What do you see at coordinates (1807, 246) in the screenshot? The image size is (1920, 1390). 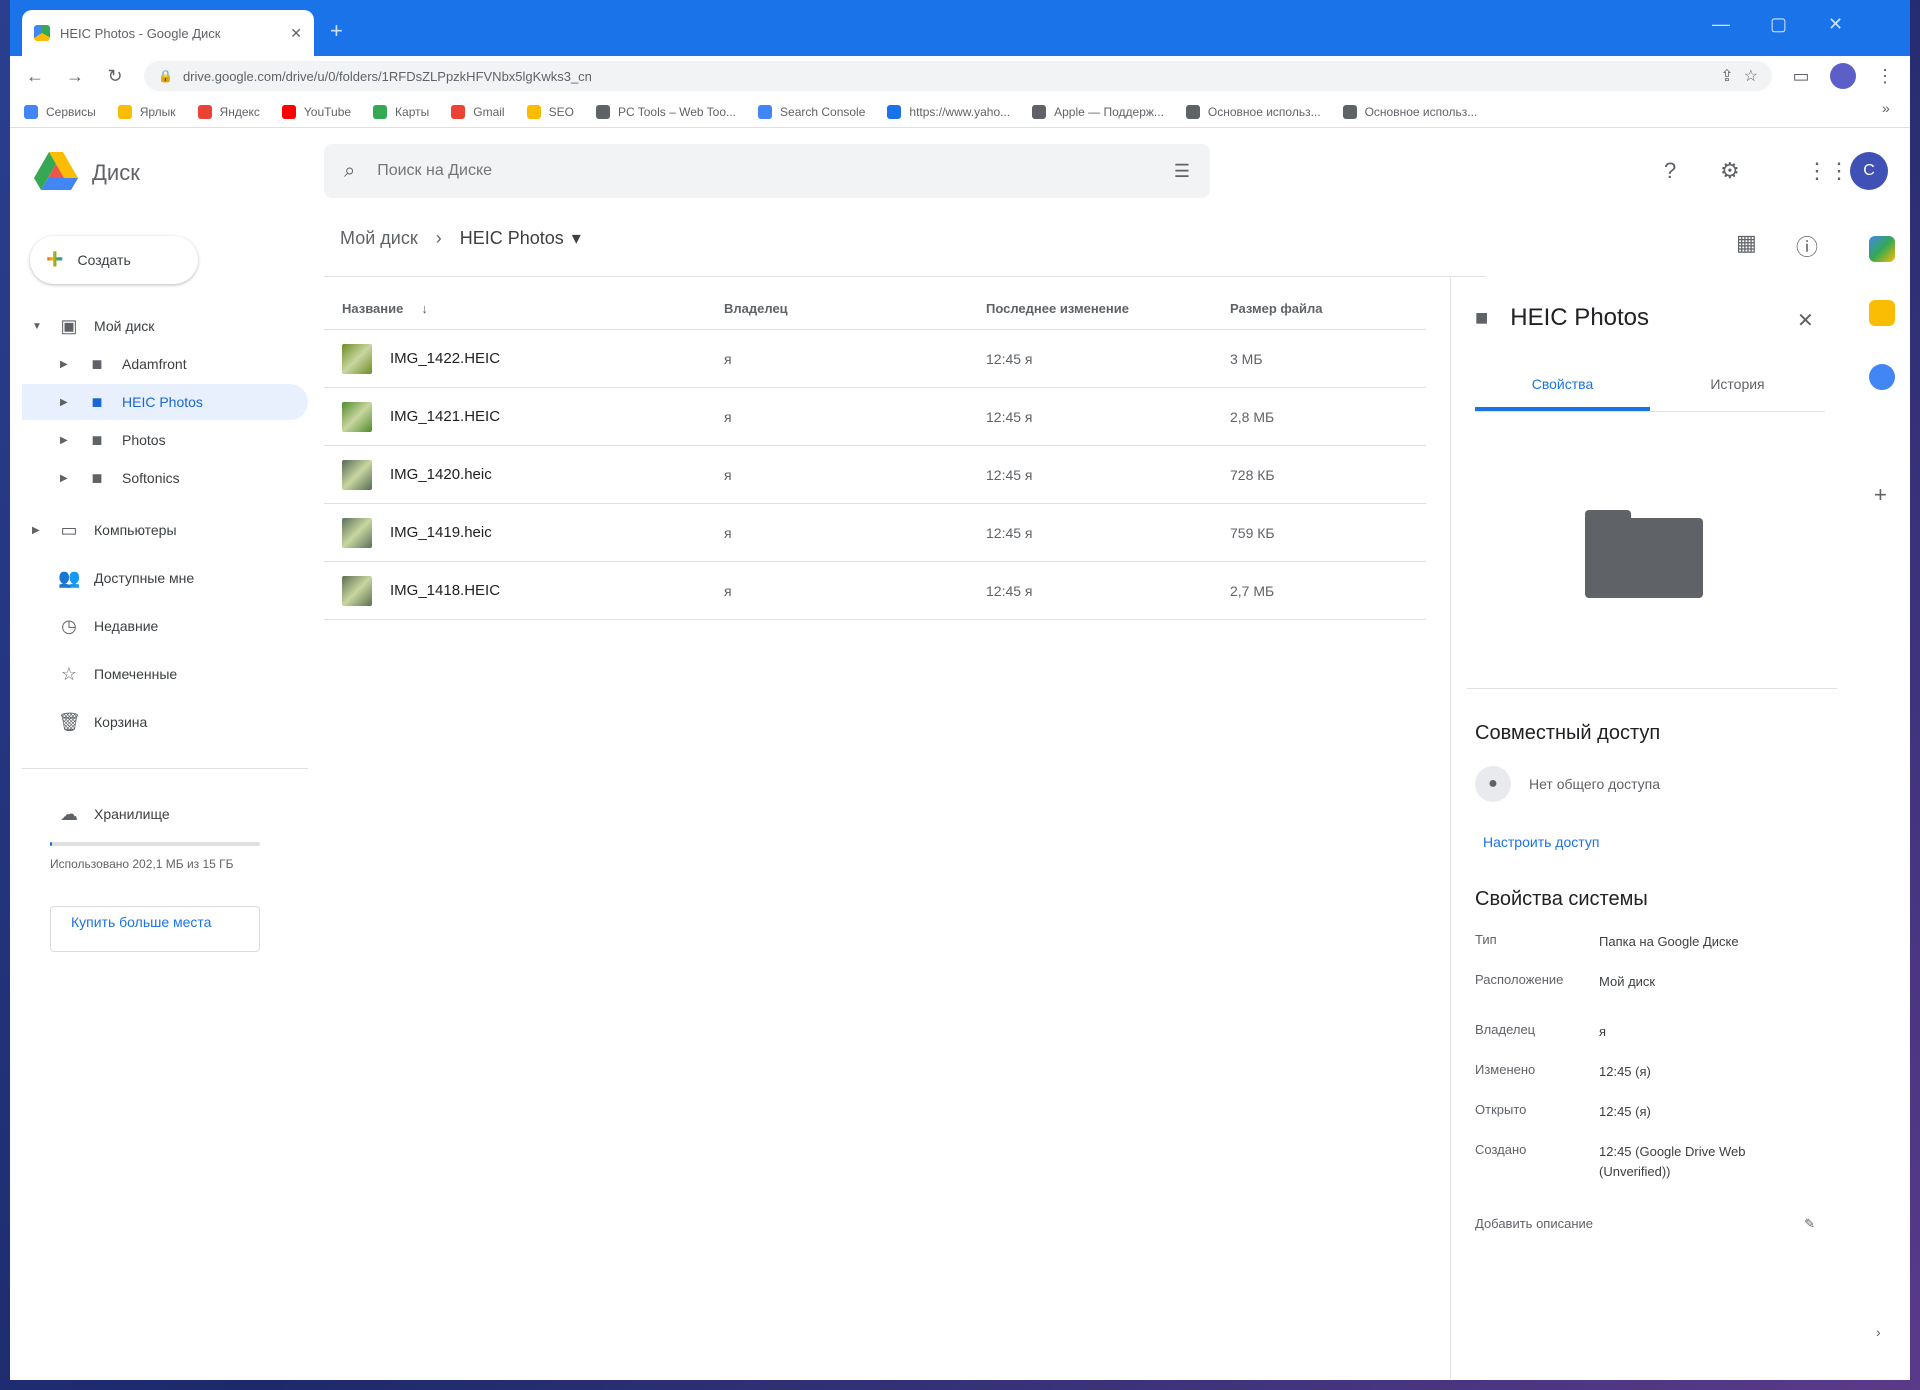 I see `info-icon: ⓘ` at bounding box center [1807, 246].